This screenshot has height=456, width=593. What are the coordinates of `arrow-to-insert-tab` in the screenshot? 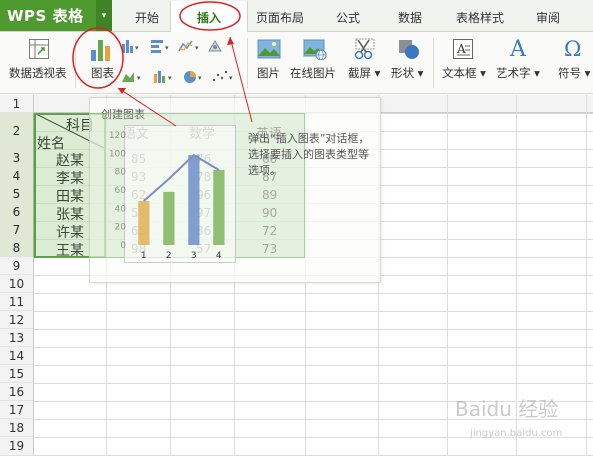 It's located at (241, 79).